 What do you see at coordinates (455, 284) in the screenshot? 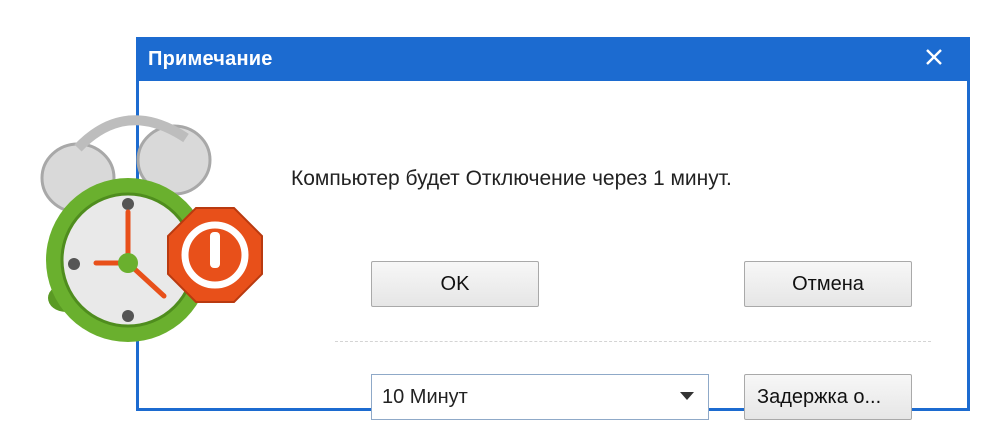
I see `ok-button: OK` at bounding box center [455, 284].